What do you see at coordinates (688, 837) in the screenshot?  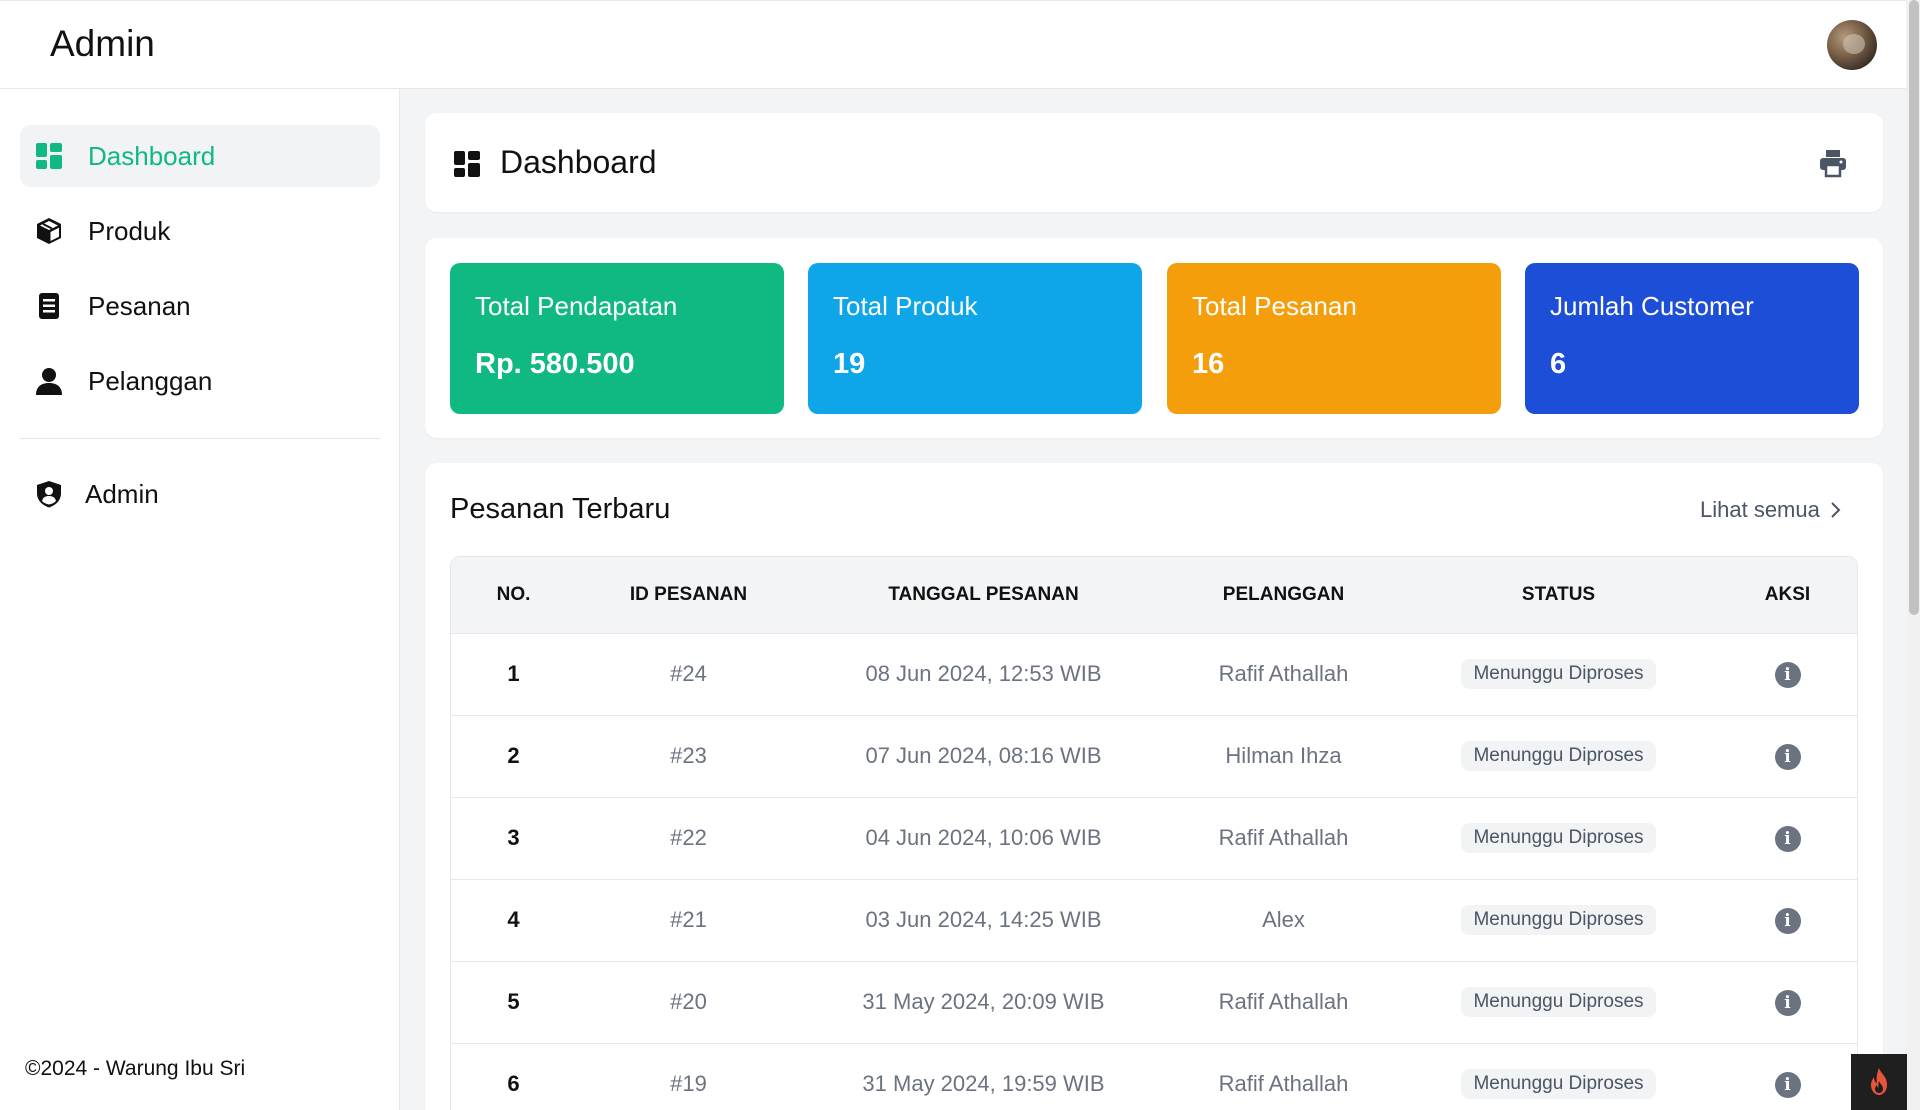 I see `cell-order-id: #22` at bounding box center [688, 837].